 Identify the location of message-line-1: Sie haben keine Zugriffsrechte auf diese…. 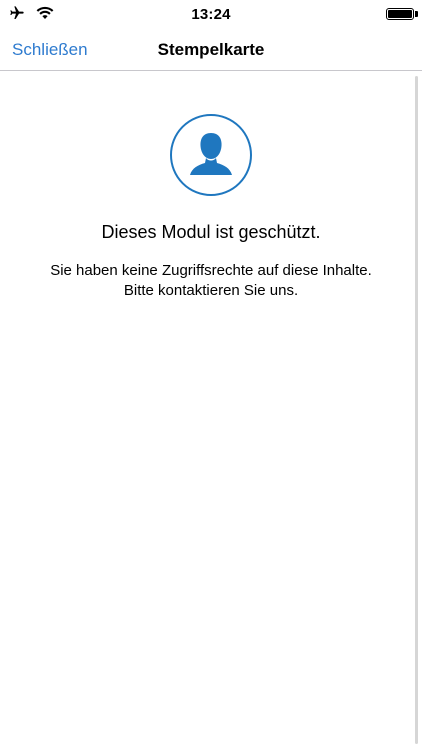
(211, 270).